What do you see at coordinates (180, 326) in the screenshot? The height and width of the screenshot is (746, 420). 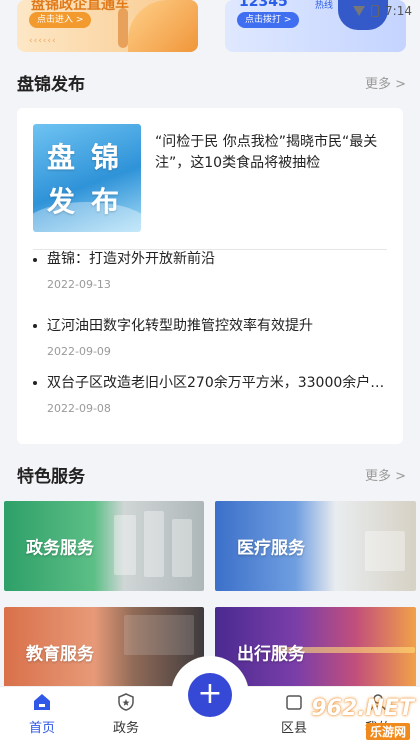 I see `news-title: 辽河油田数字化转型助推管控效率有效提升` at bounding box center [180, 326].